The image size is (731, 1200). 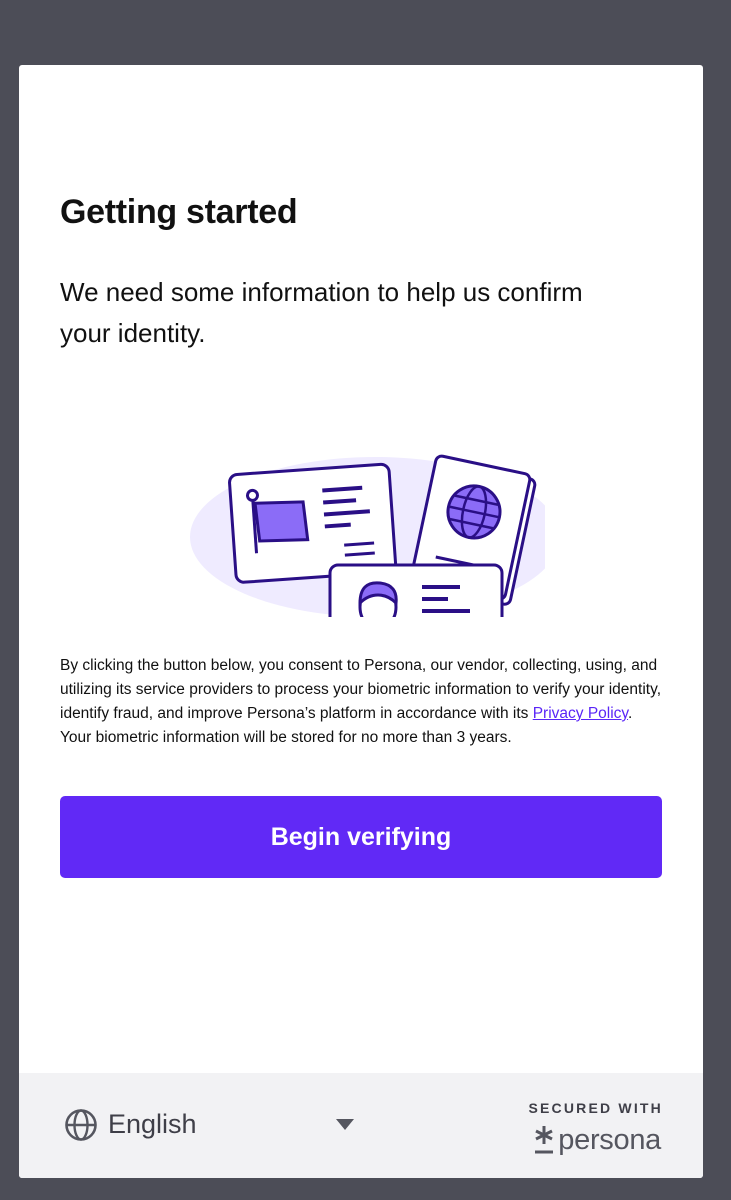 I want to click on modal-footer: English SECURED WITH persona, so click(x=361, y=1125).